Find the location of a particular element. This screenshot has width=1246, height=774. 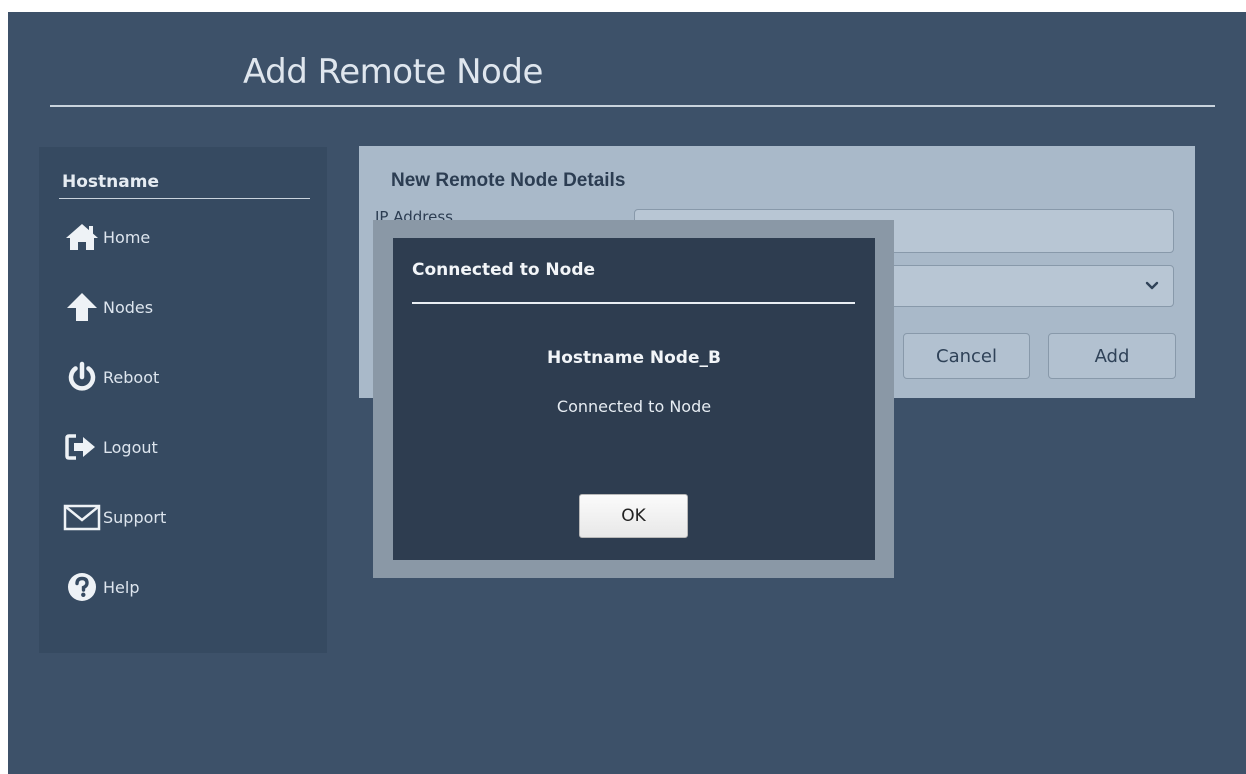

envelope-icon is located at coordinates (82, 517).